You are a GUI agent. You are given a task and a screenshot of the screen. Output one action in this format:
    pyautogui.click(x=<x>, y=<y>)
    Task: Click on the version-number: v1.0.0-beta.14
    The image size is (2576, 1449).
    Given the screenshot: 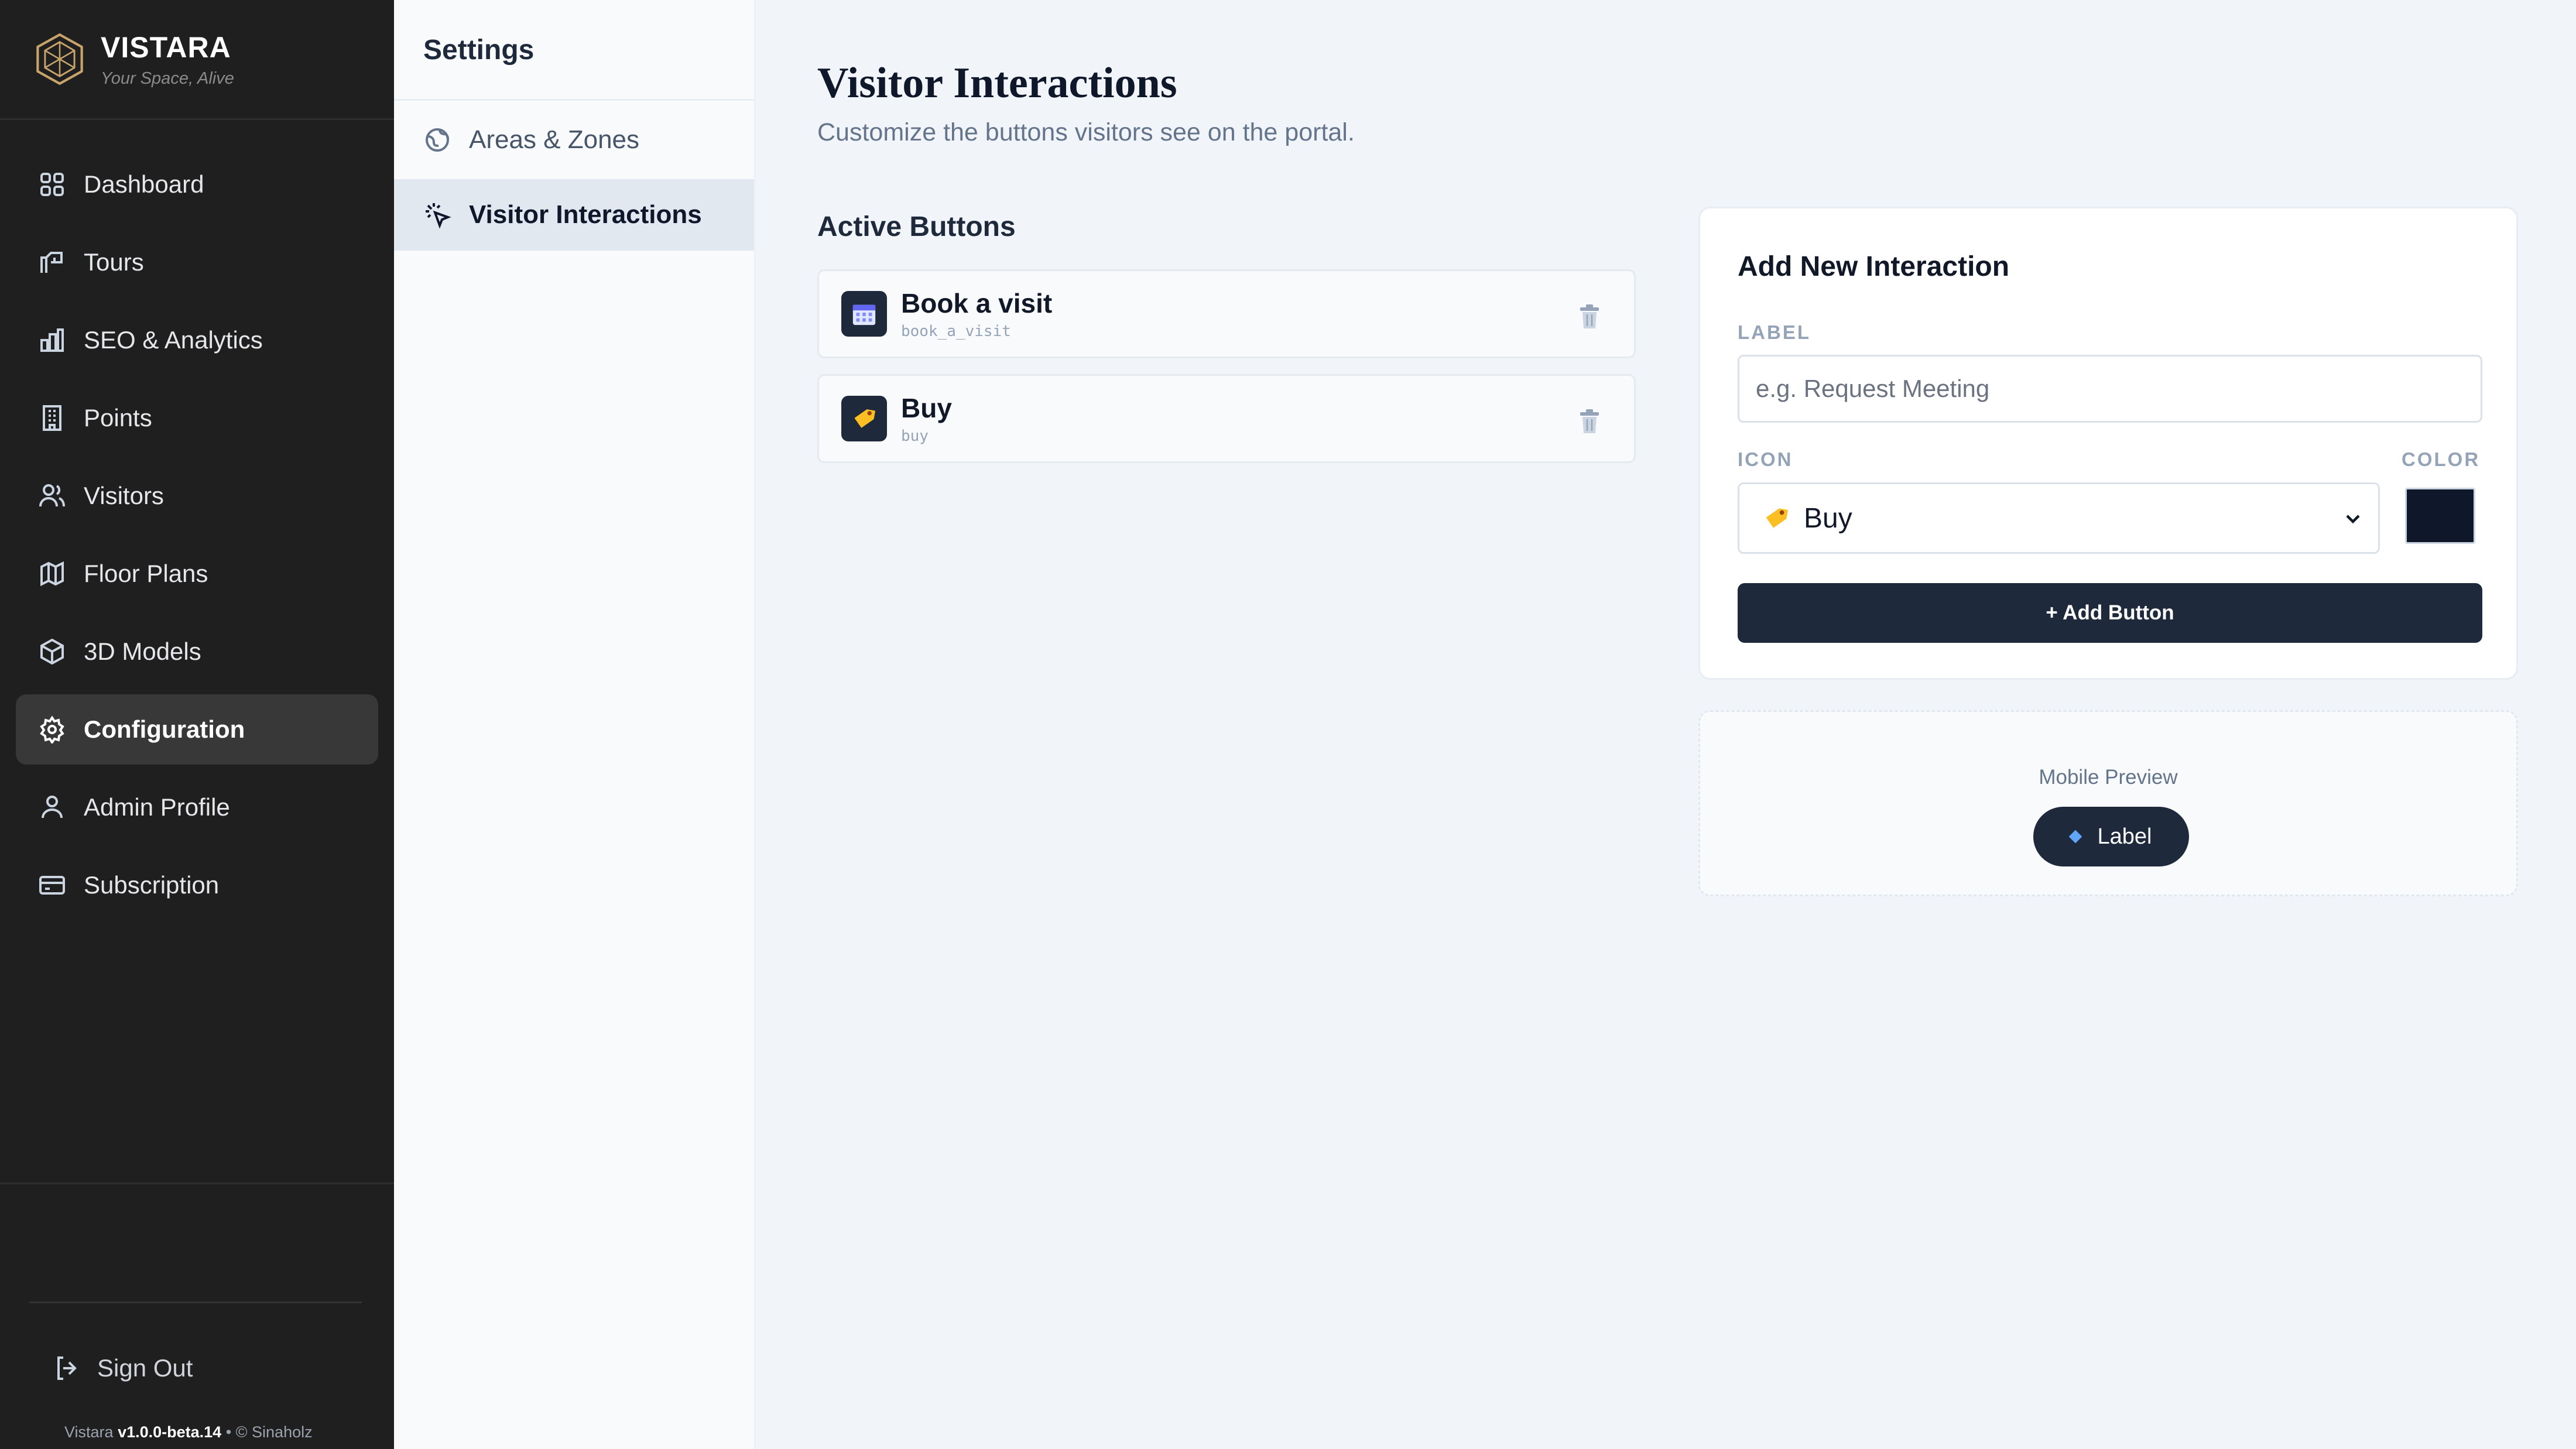 What is the action you would take?
    pyautogui.click(x=170, y=1432)
    